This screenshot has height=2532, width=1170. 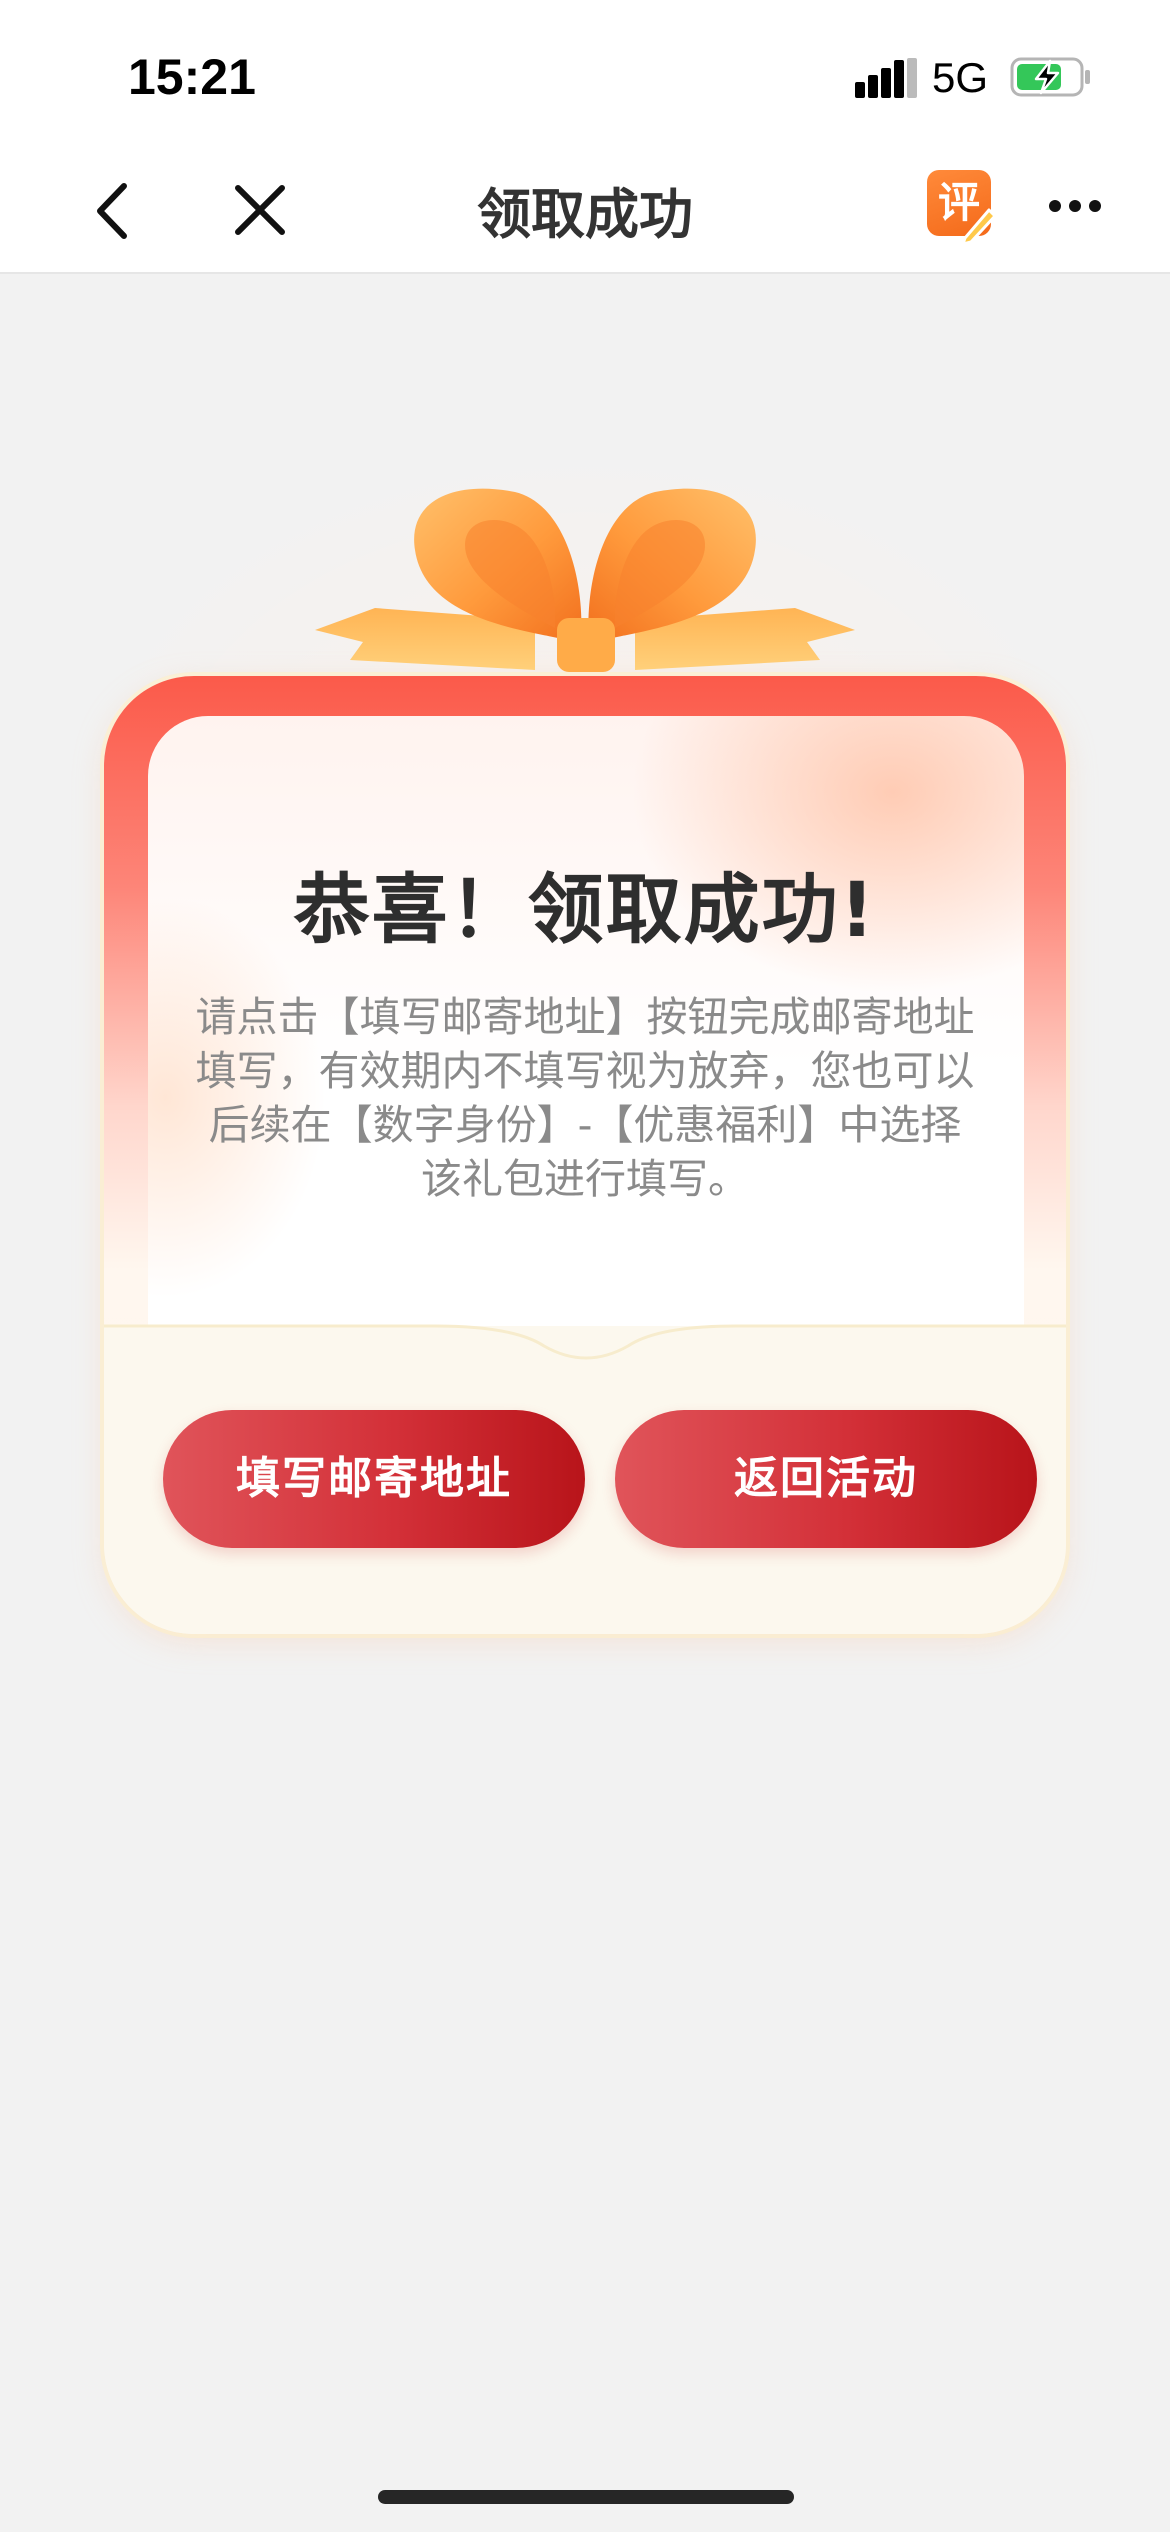 What do you see at coordinates (1075, 206) in the screenshot?
I see `more-dots-icon` at bounding box center [1075, 206].